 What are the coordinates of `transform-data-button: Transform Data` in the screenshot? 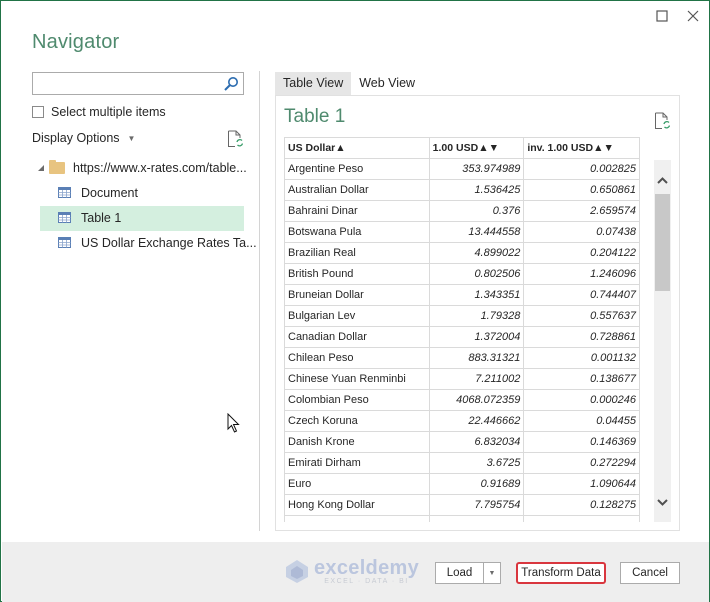 It's located at (561, 573).